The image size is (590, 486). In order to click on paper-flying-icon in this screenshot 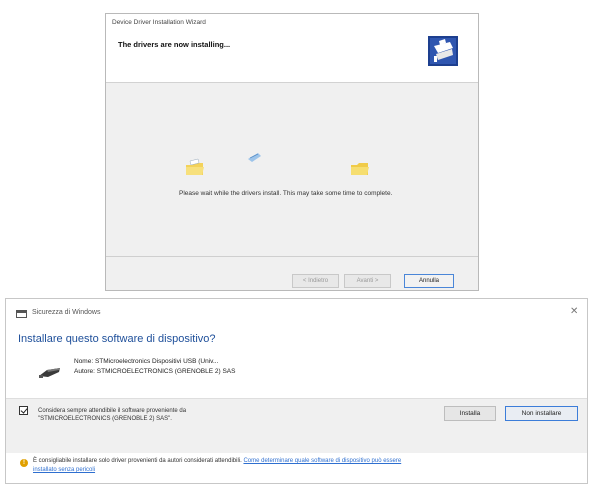, I will do `click(254, 157)`.